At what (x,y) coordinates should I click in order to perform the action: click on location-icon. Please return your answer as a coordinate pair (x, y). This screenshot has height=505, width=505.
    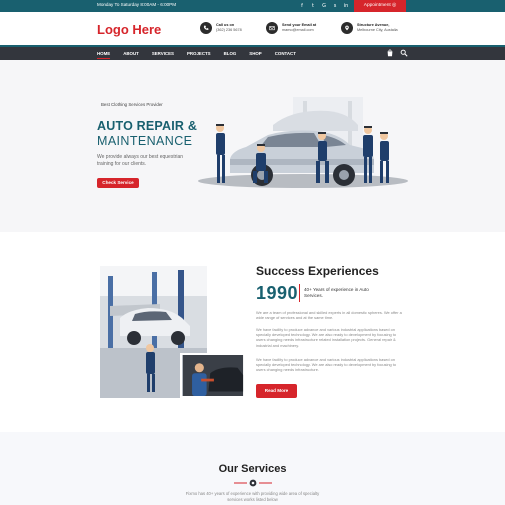
    Looking at the image, I should click on (347, 28).